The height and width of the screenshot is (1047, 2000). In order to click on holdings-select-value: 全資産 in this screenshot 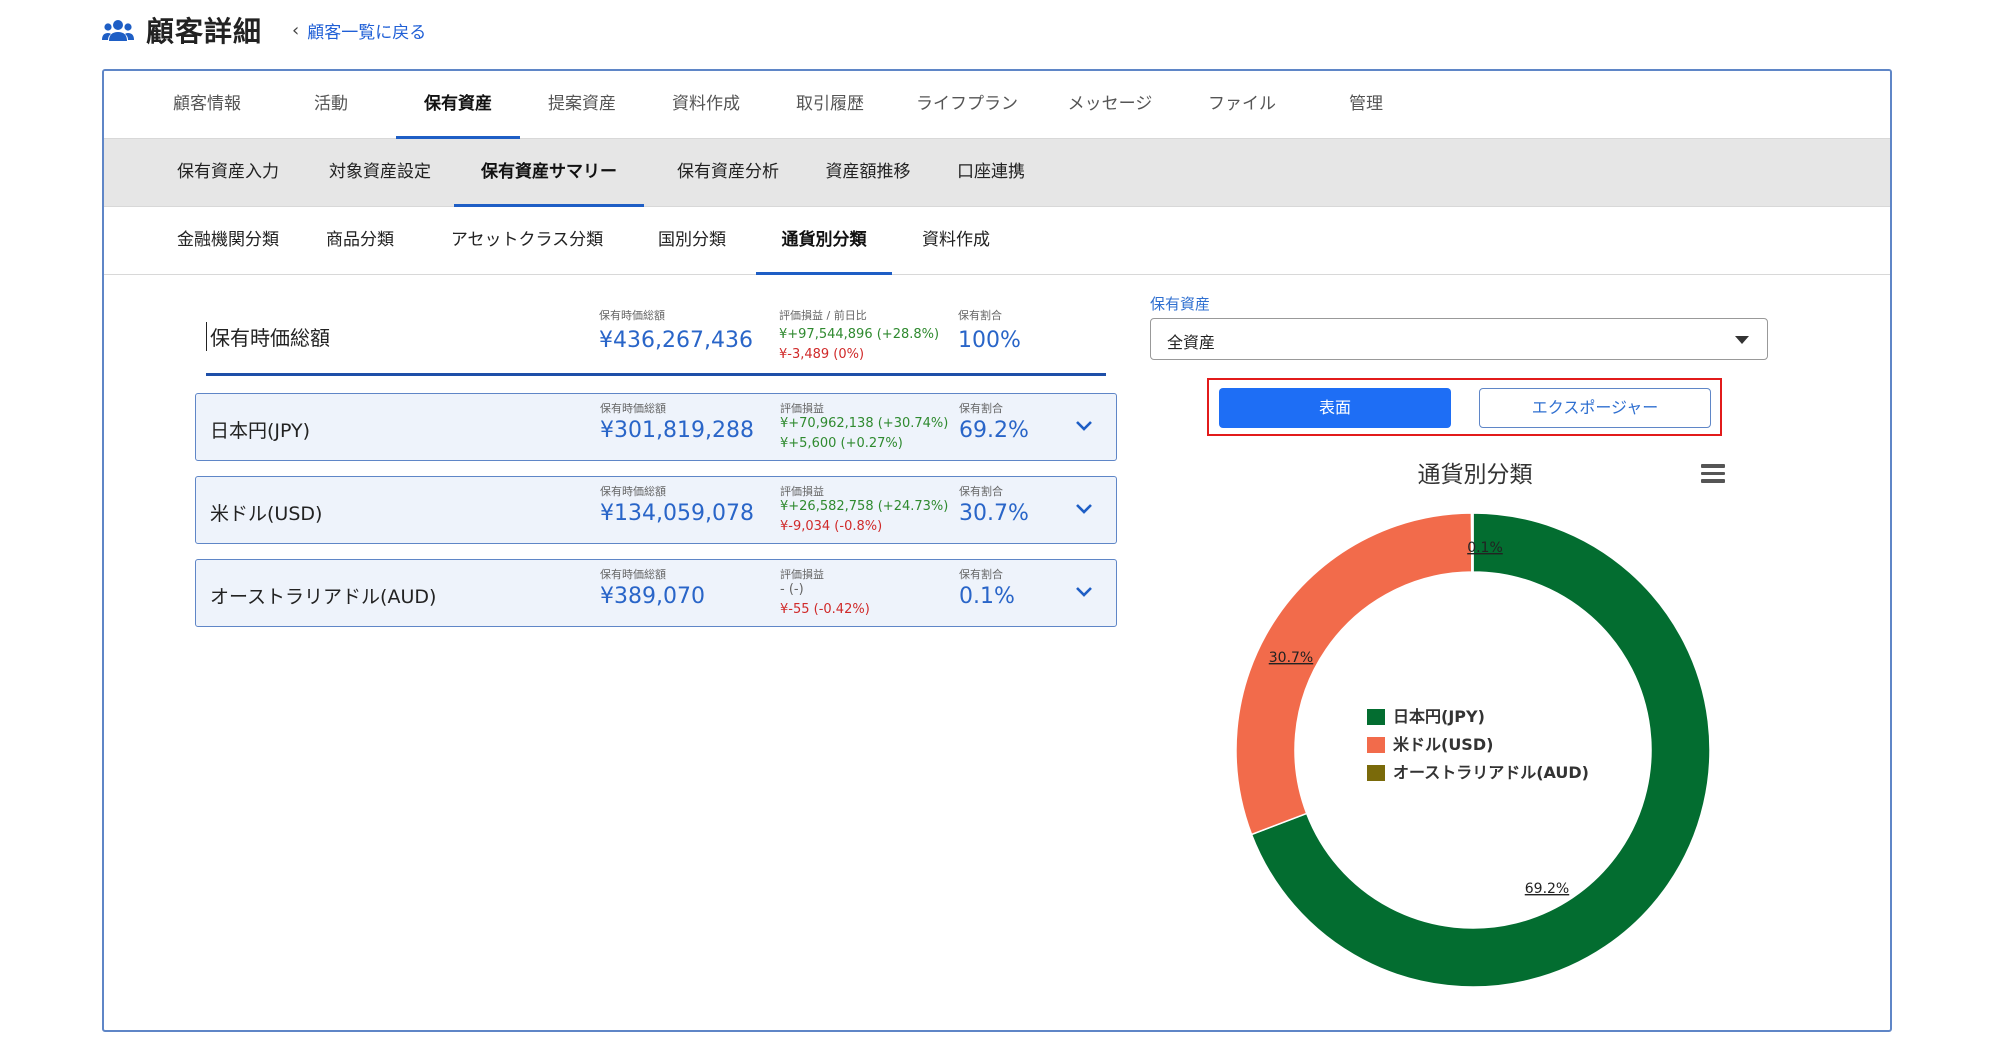, I will do `click(1191, 342)`.